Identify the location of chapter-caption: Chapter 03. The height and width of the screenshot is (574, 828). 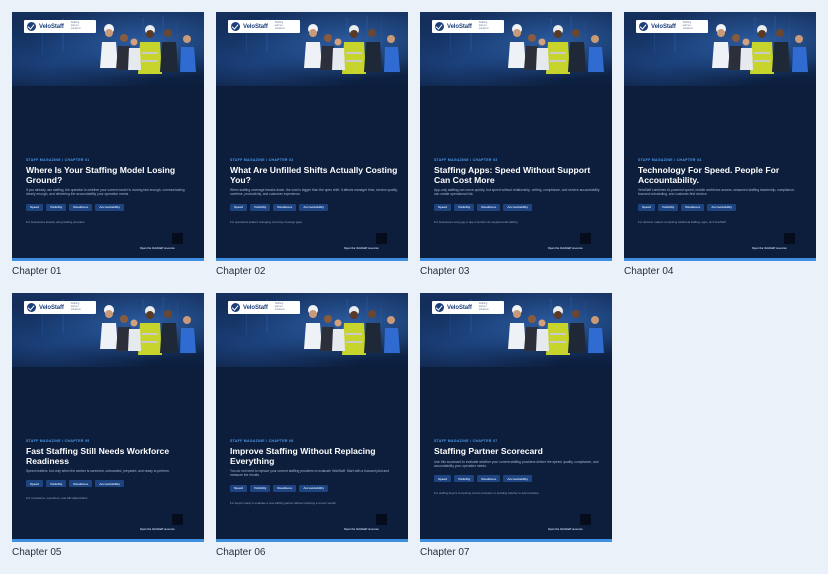
(516, 272).